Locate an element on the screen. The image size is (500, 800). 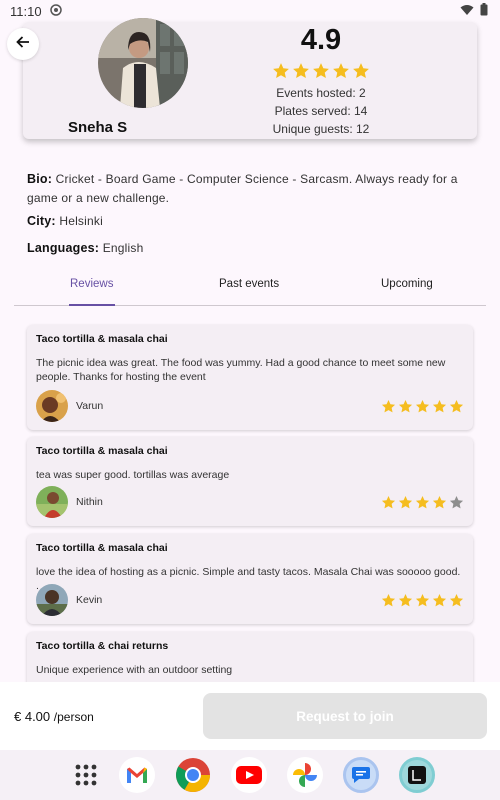
star-empty-icon is located at coordinates (456, 501).